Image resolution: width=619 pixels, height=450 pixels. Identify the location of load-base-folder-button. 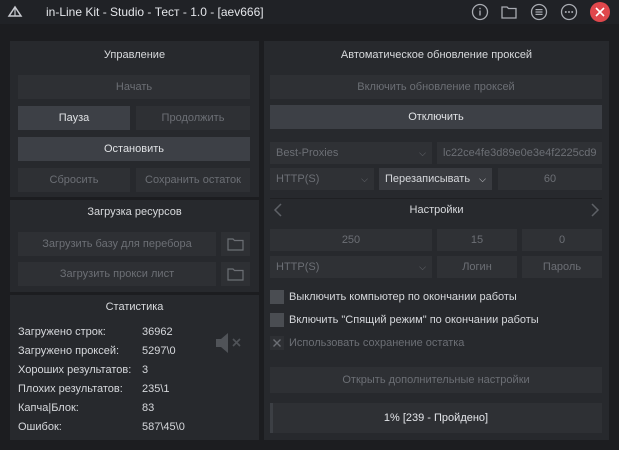
(235, 244).